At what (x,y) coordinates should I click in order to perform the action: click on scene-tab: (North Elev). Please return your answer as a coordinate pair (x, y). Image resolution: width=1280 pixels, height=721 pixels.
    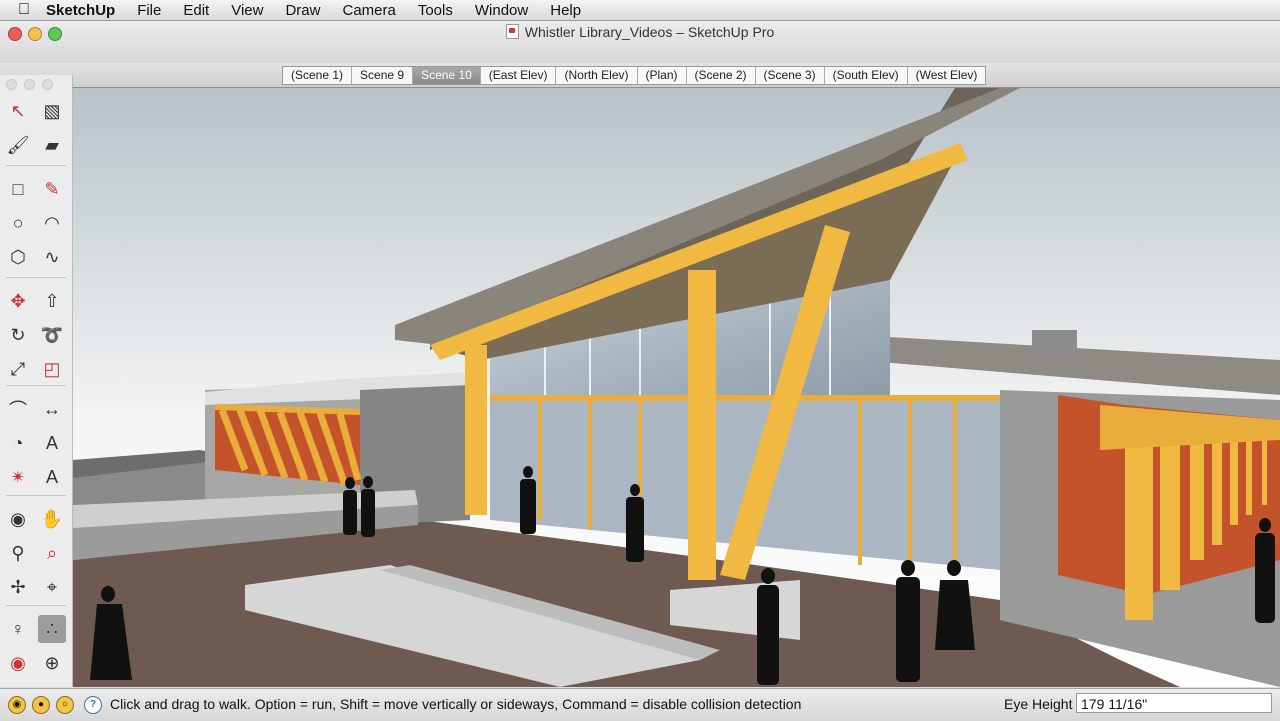
    Looking at the image, I should click on (597, 75).